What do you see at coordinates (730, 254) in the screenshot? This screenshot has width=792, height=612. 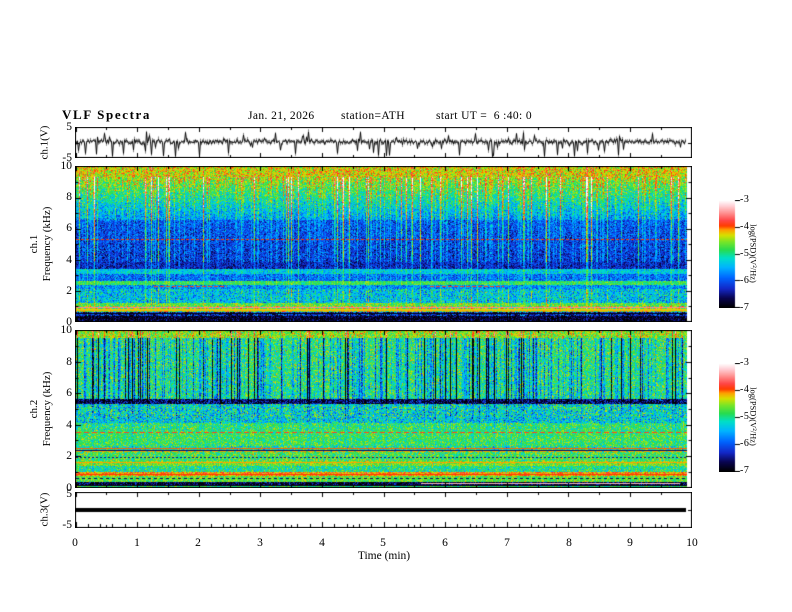 I see `colorbar-ch1` at bounding box center [730, 254].